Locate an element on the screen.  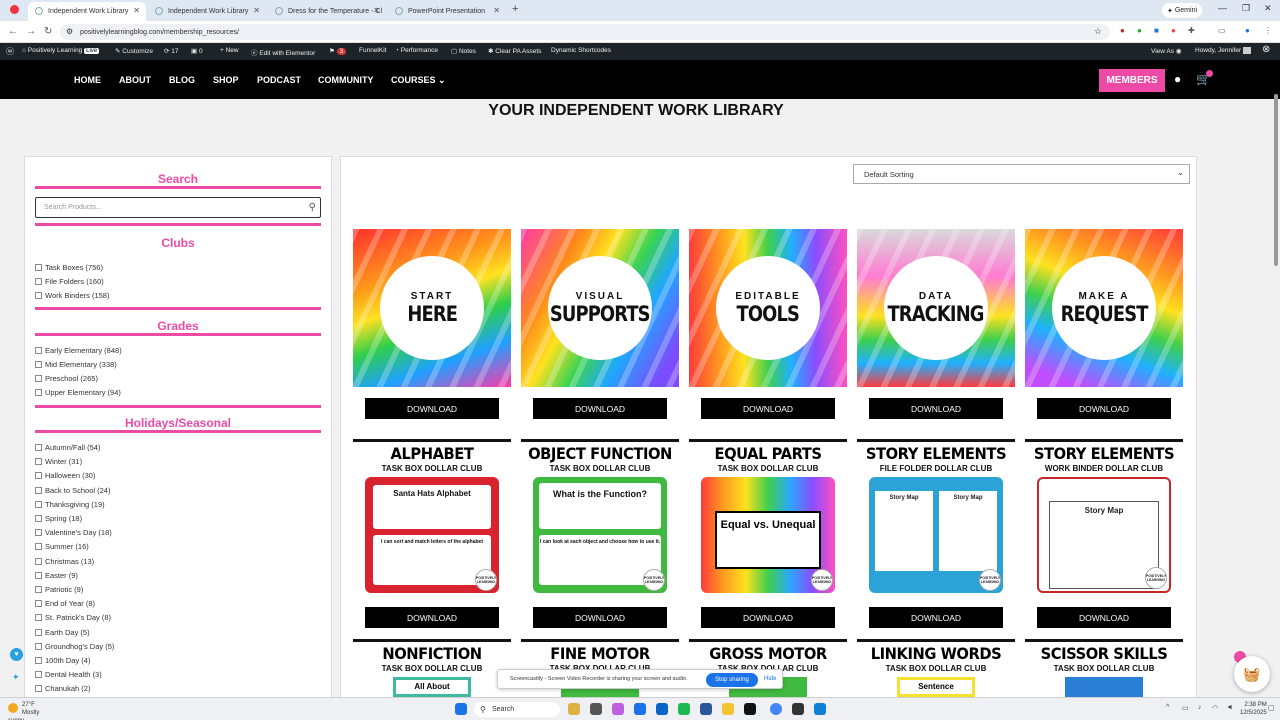
product-title: GROSS MOTOR is located at coordinates (767, 653).